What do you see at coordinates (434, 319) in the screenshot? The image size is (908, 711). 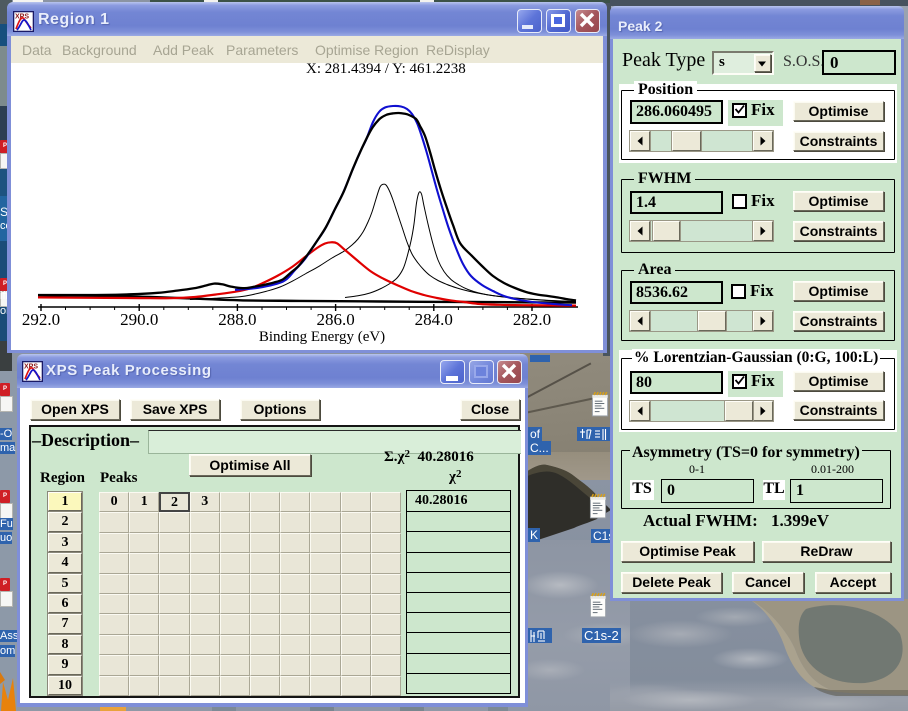 I see `svg-text: 284.0` at bounding box center [434, 319].